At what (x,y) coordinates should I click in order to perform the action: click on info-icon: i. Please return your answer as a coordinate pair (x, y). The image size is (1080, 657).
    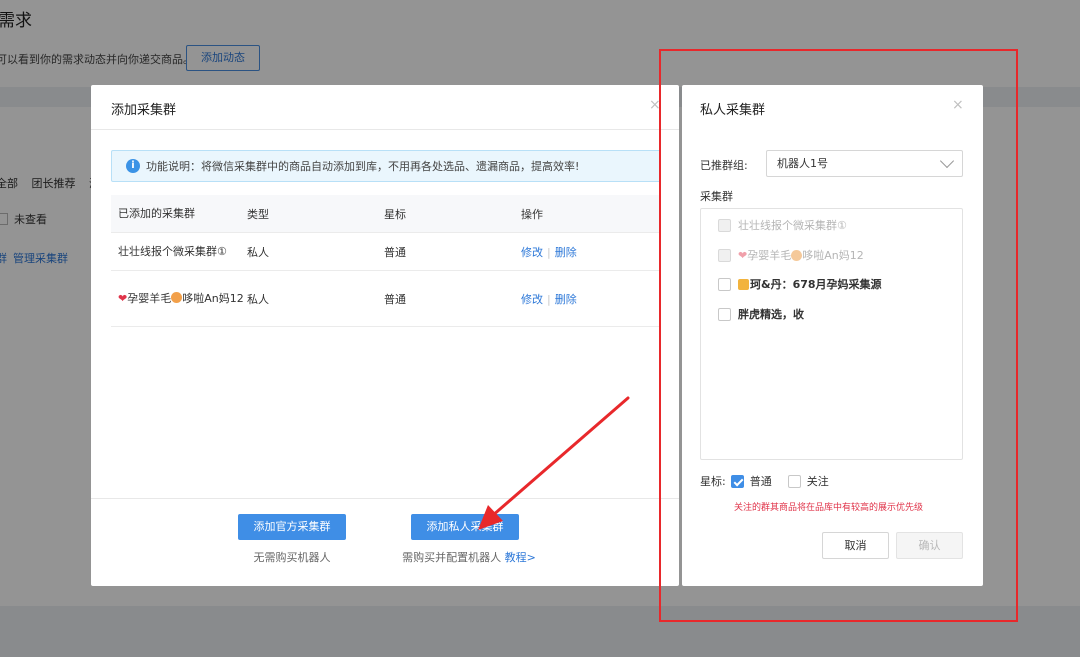
    Looking at the image, I should click on (133, 166).